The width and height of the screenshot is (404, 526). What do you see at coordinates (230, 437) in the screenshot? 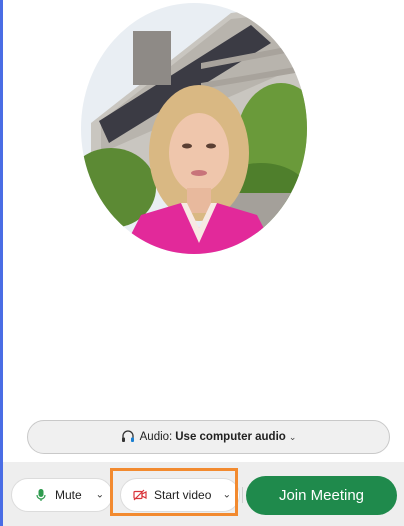
I see `audio-value: Use computer audio` at bounding box center [230, 437].